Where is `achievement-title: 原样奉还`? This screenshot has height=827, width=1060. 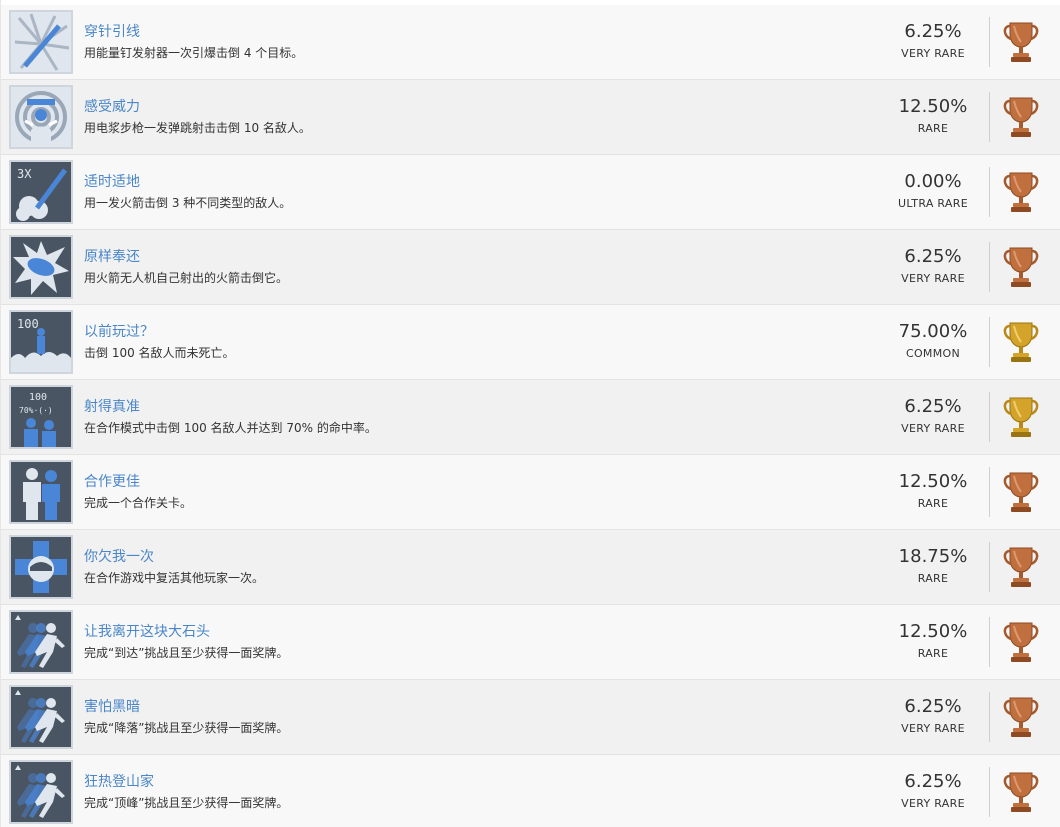 achievement-title: 原样奉还 is located at coordinates (112, 256).